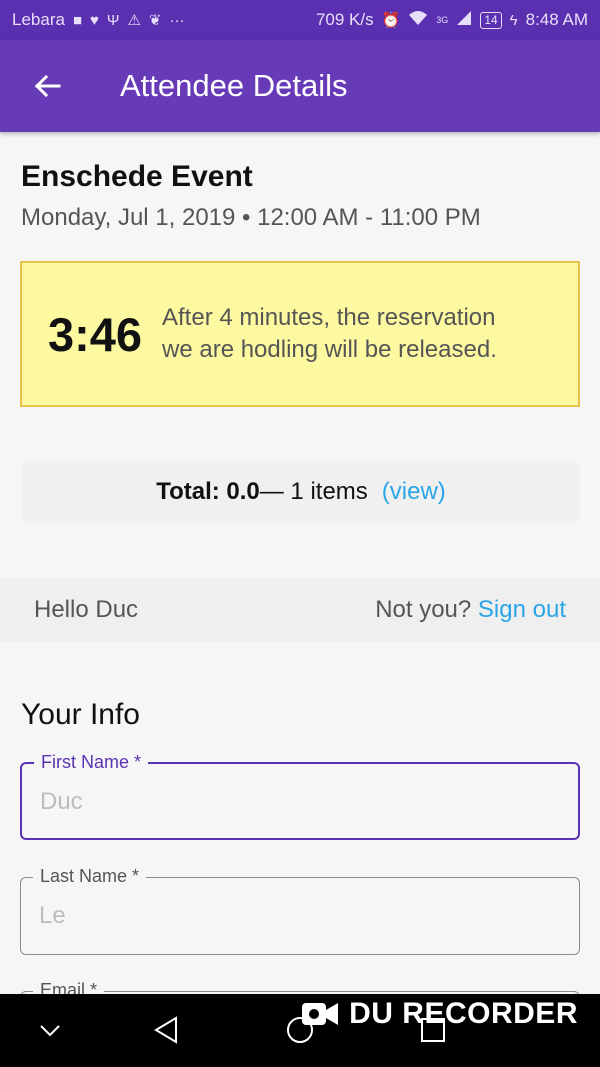 This screenshot has width=600, height=1067. Describe the element at coordinates (491, 20) in the screenshot. I see `battery-level: 14` at that location.